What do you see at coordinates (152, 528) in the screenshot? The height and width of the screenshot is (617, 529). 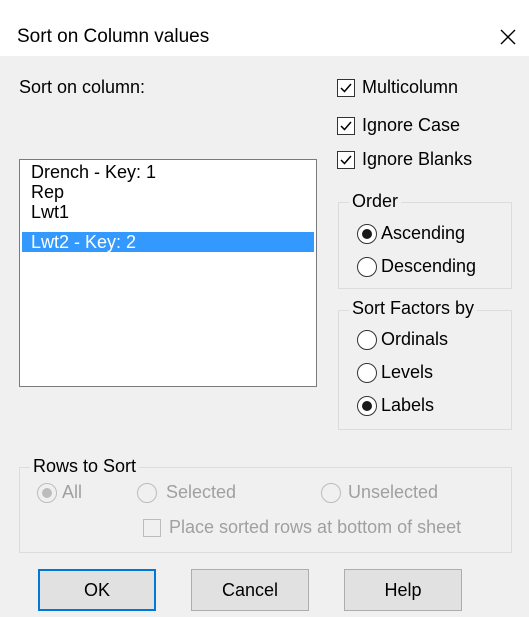 I see `place-bottom-checkbox` at bounding box center [152, 528].